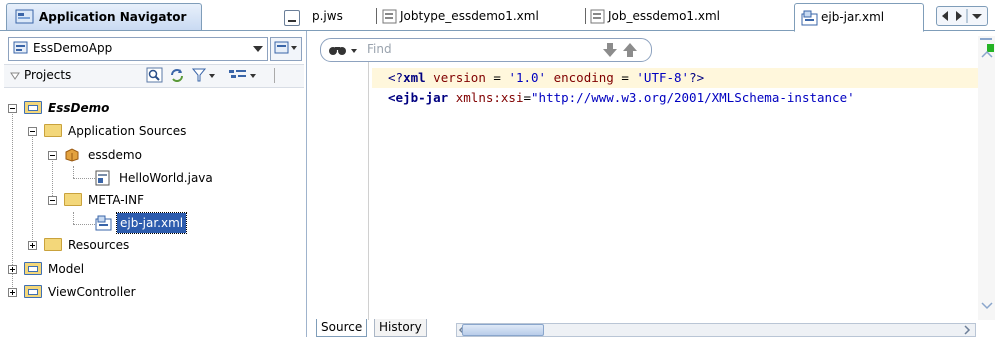 The image size is (995, 337). What do you see at coordinates (79, 108) in the screenshot?
I see `tree-item-label: EssDemo` at bounding box center [79, 108].